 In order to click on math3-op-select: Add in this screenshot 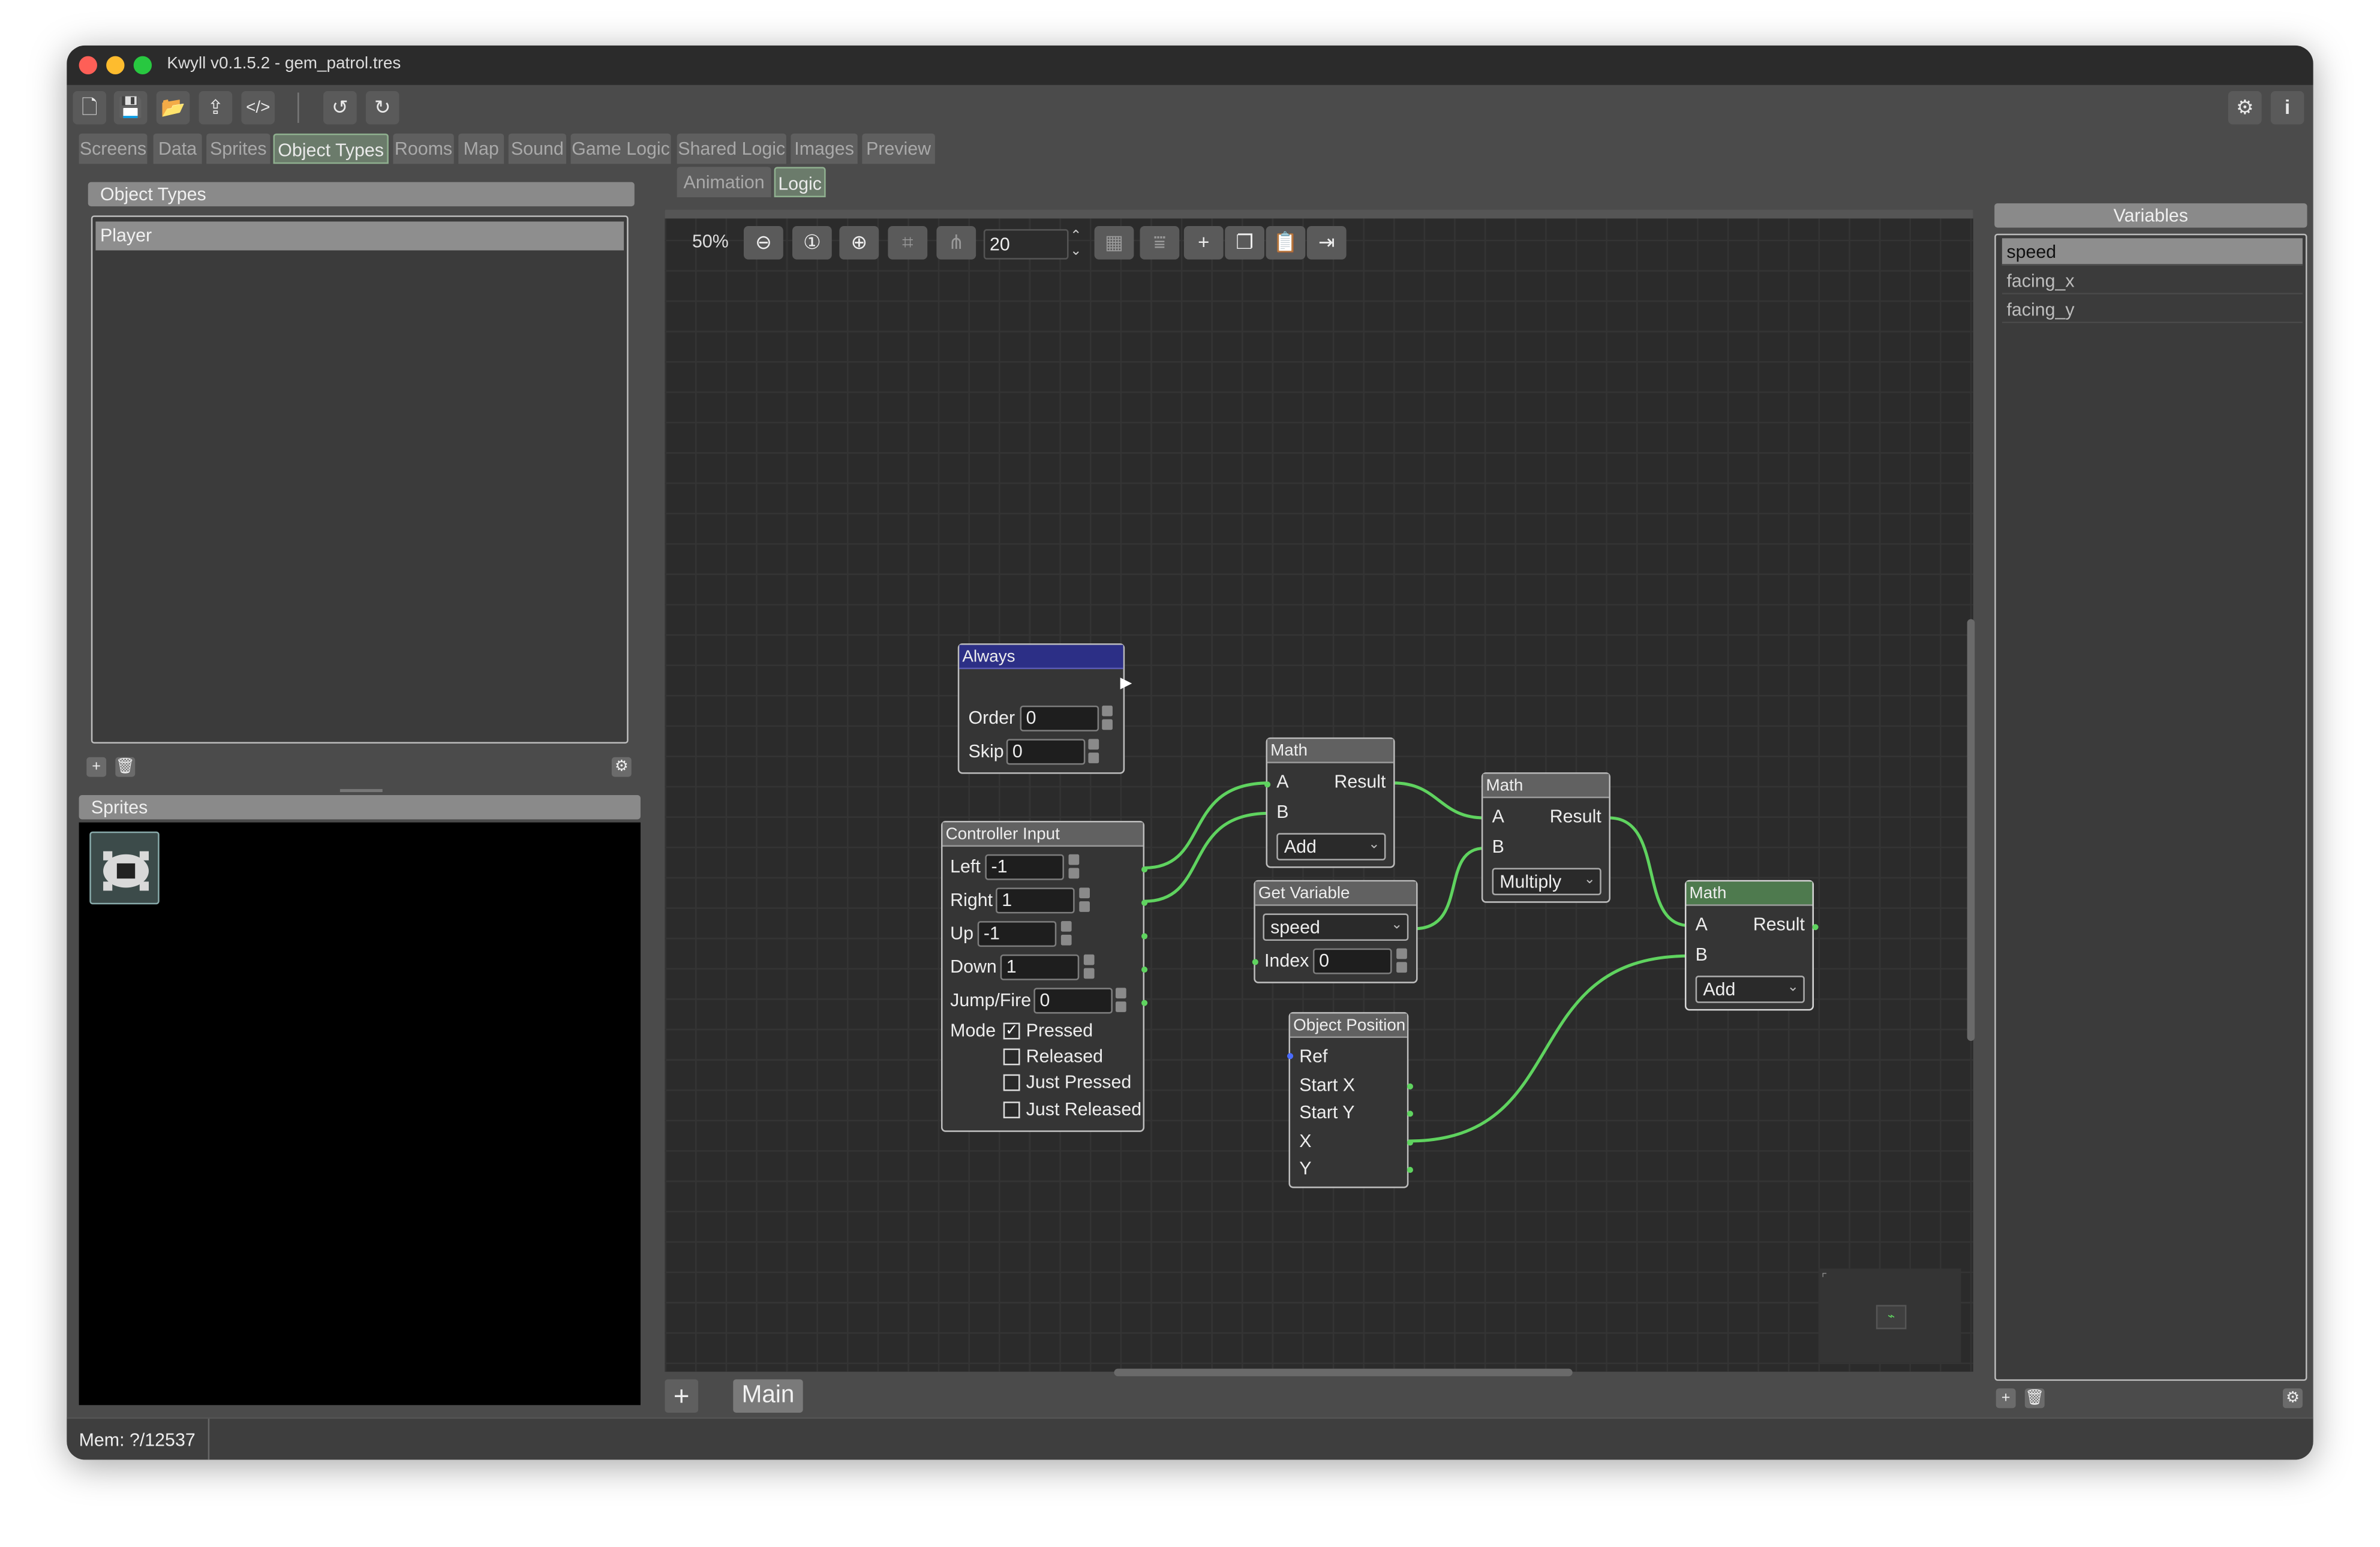, I will do `click(1750, 989)`.